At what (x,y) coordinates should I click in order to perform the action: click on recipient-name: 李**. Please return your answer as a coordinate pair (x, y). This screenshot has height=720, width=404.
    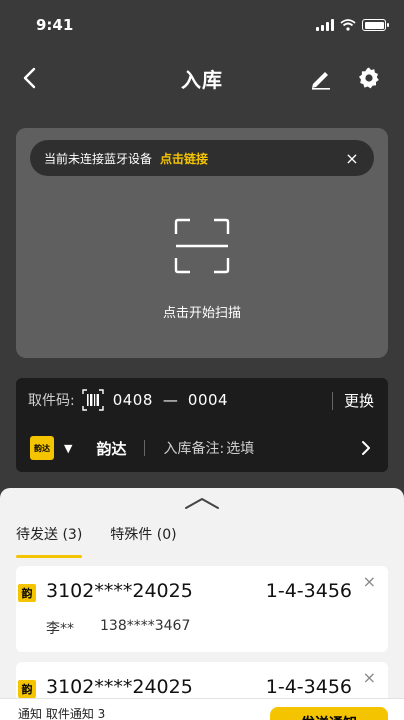
    Looking at the image, I should click on (60, 629).